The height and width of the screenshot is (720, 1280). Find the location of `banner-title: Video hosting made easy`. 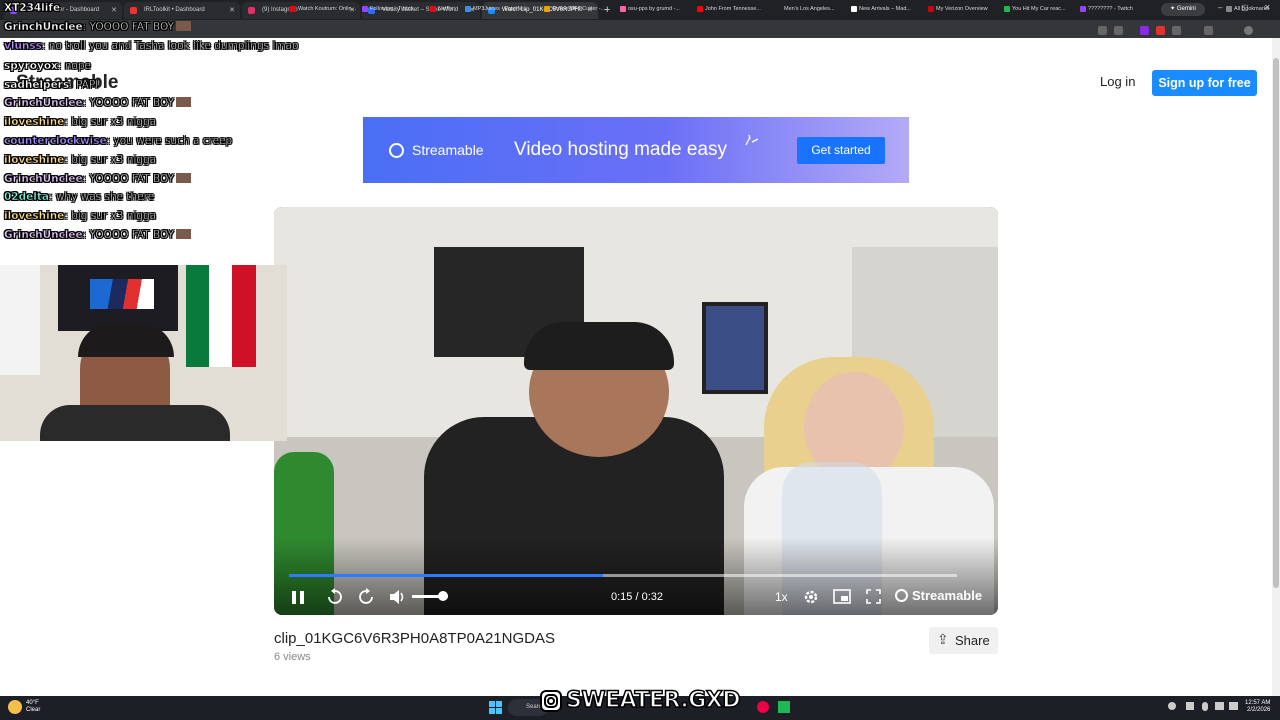

banner-title: Video hosting made easy is located at coordinates (621, 149).